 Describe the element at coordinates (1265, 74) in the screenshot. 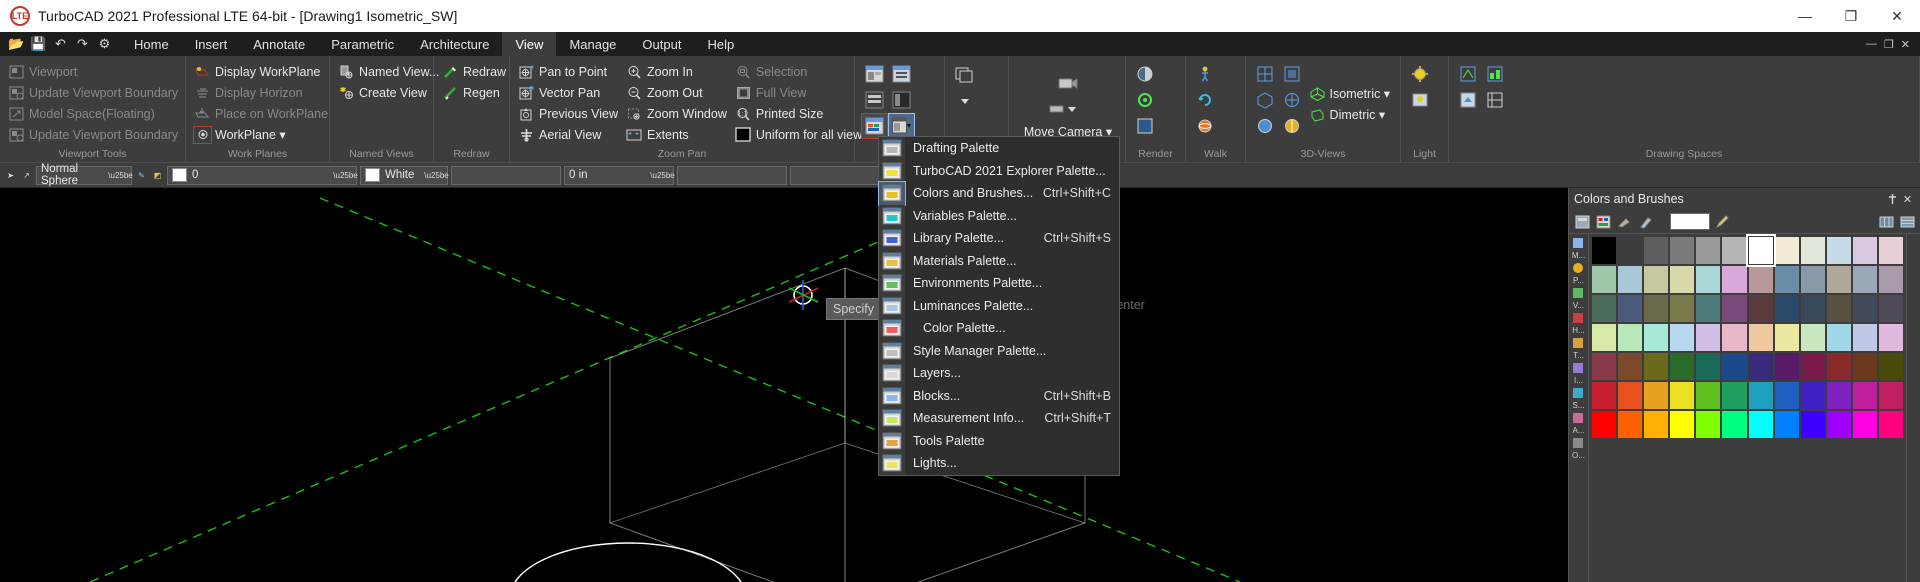

I see `view-top-icon` at that location.